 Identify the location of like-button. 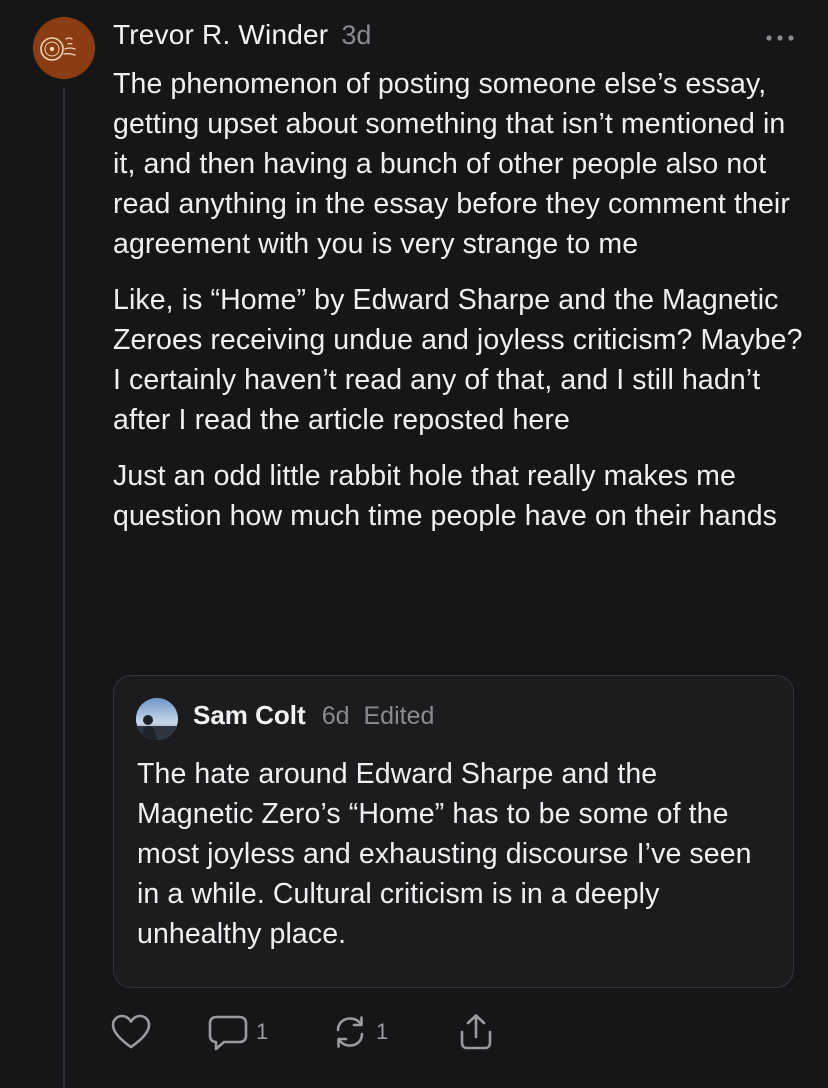
(131, 1032).